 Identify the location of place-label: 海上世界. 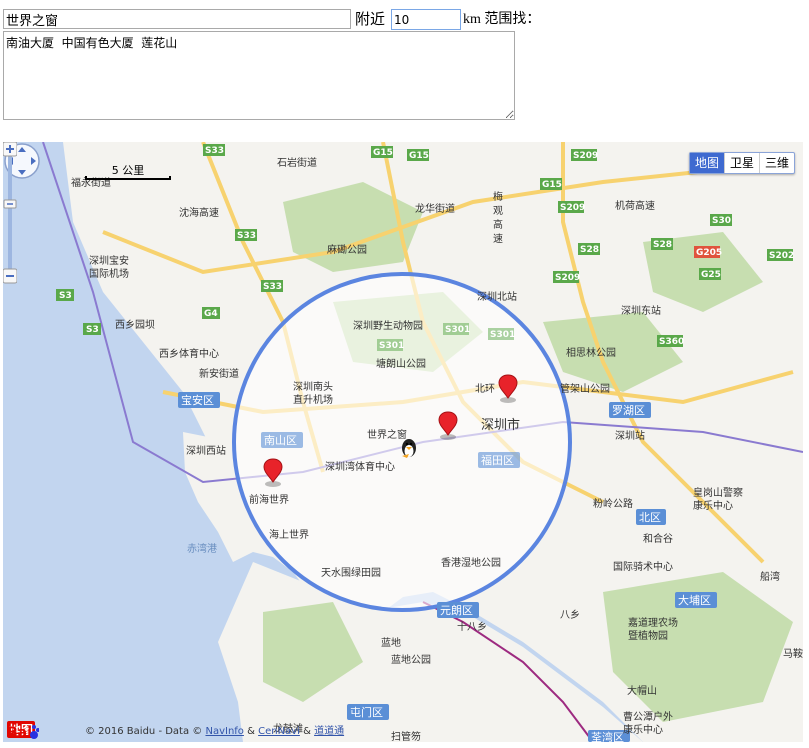
(289, 534).